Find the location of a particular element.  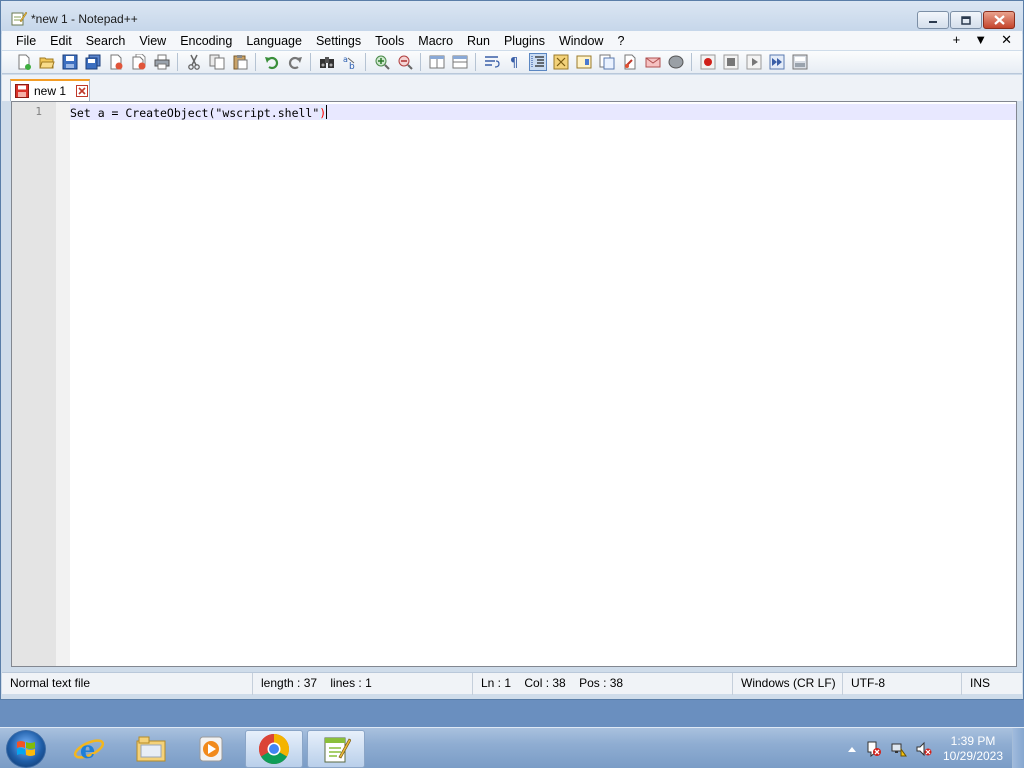

show-desktop-button is located at coordinates (1018, 748).